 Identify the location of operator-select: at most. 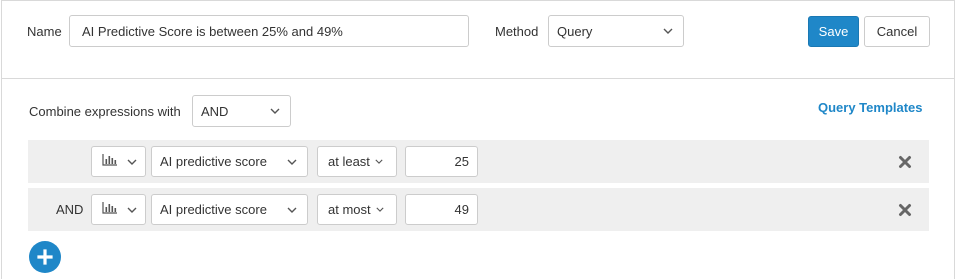
(357, 209).